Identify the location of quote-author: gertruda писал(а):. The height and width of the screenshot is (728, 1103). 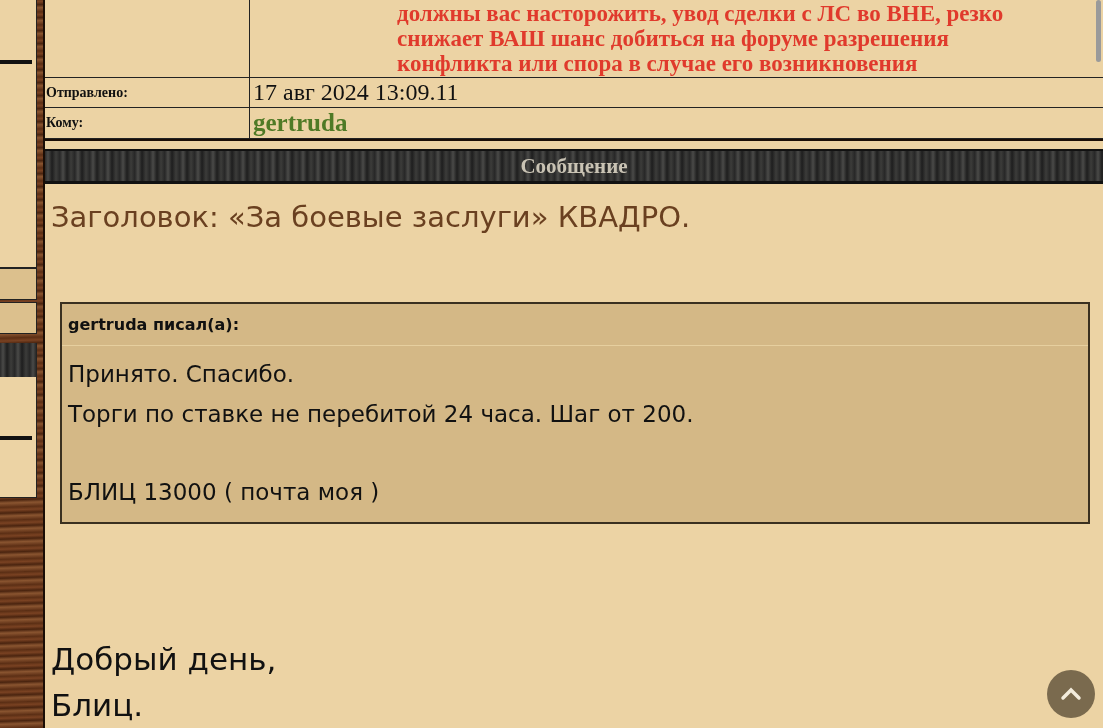
(154, 324).